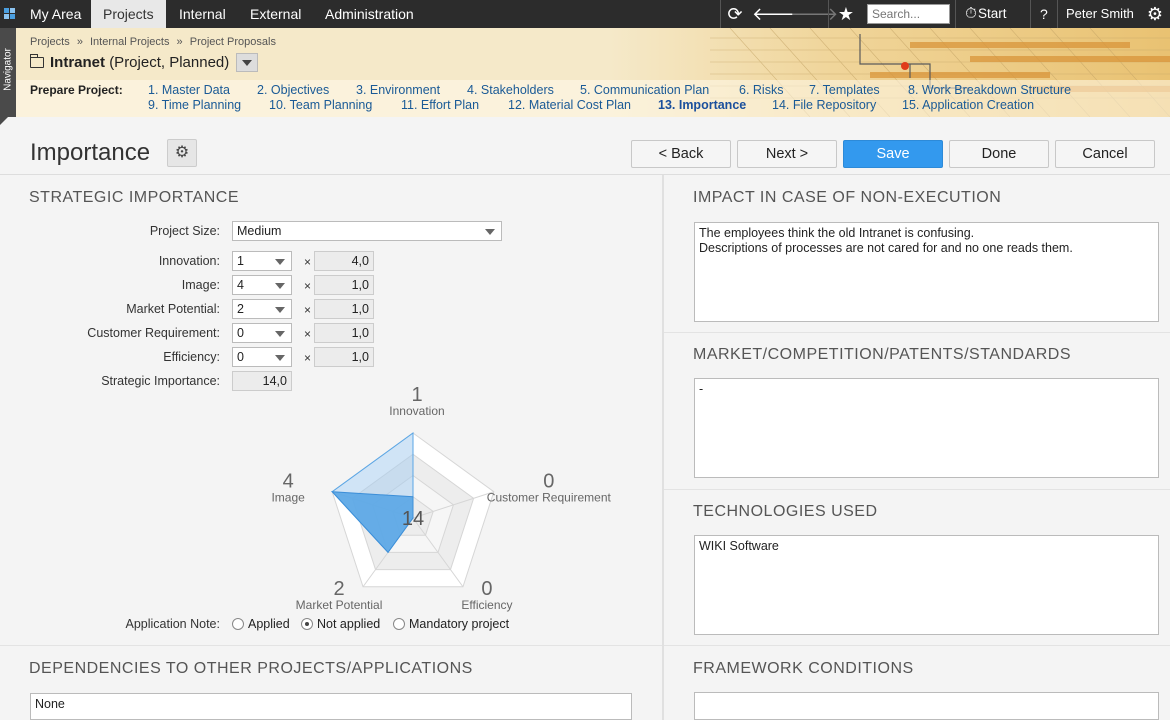 The width and height of the screenshot is (1170, 720). What do you see at coordinates (399, 624) in the screenshot?
I see `application-note-mandatory-radio` at bounding box center [399, 624].